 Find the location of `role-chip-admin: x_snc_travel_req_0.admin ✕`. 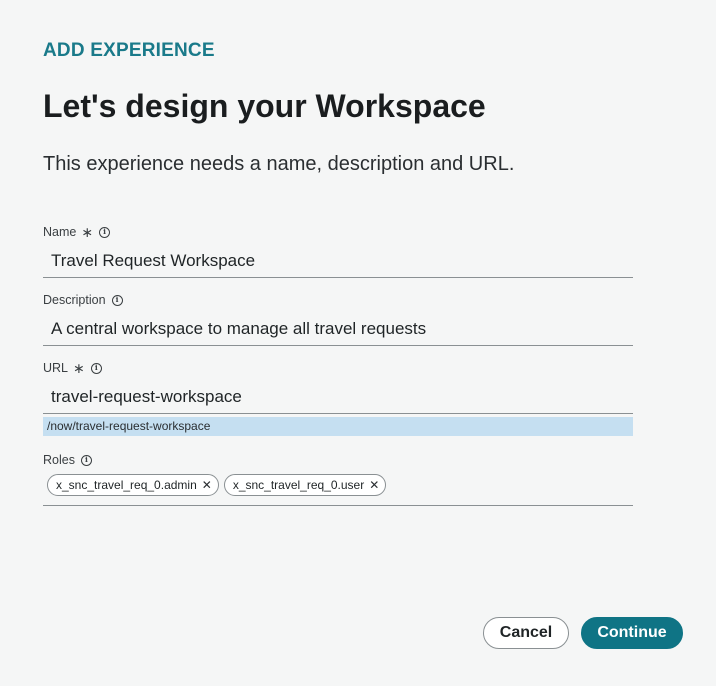

role-chip-admin: x_snc_travel_req_0.admin ✕ is located at coordinates (133, 485).